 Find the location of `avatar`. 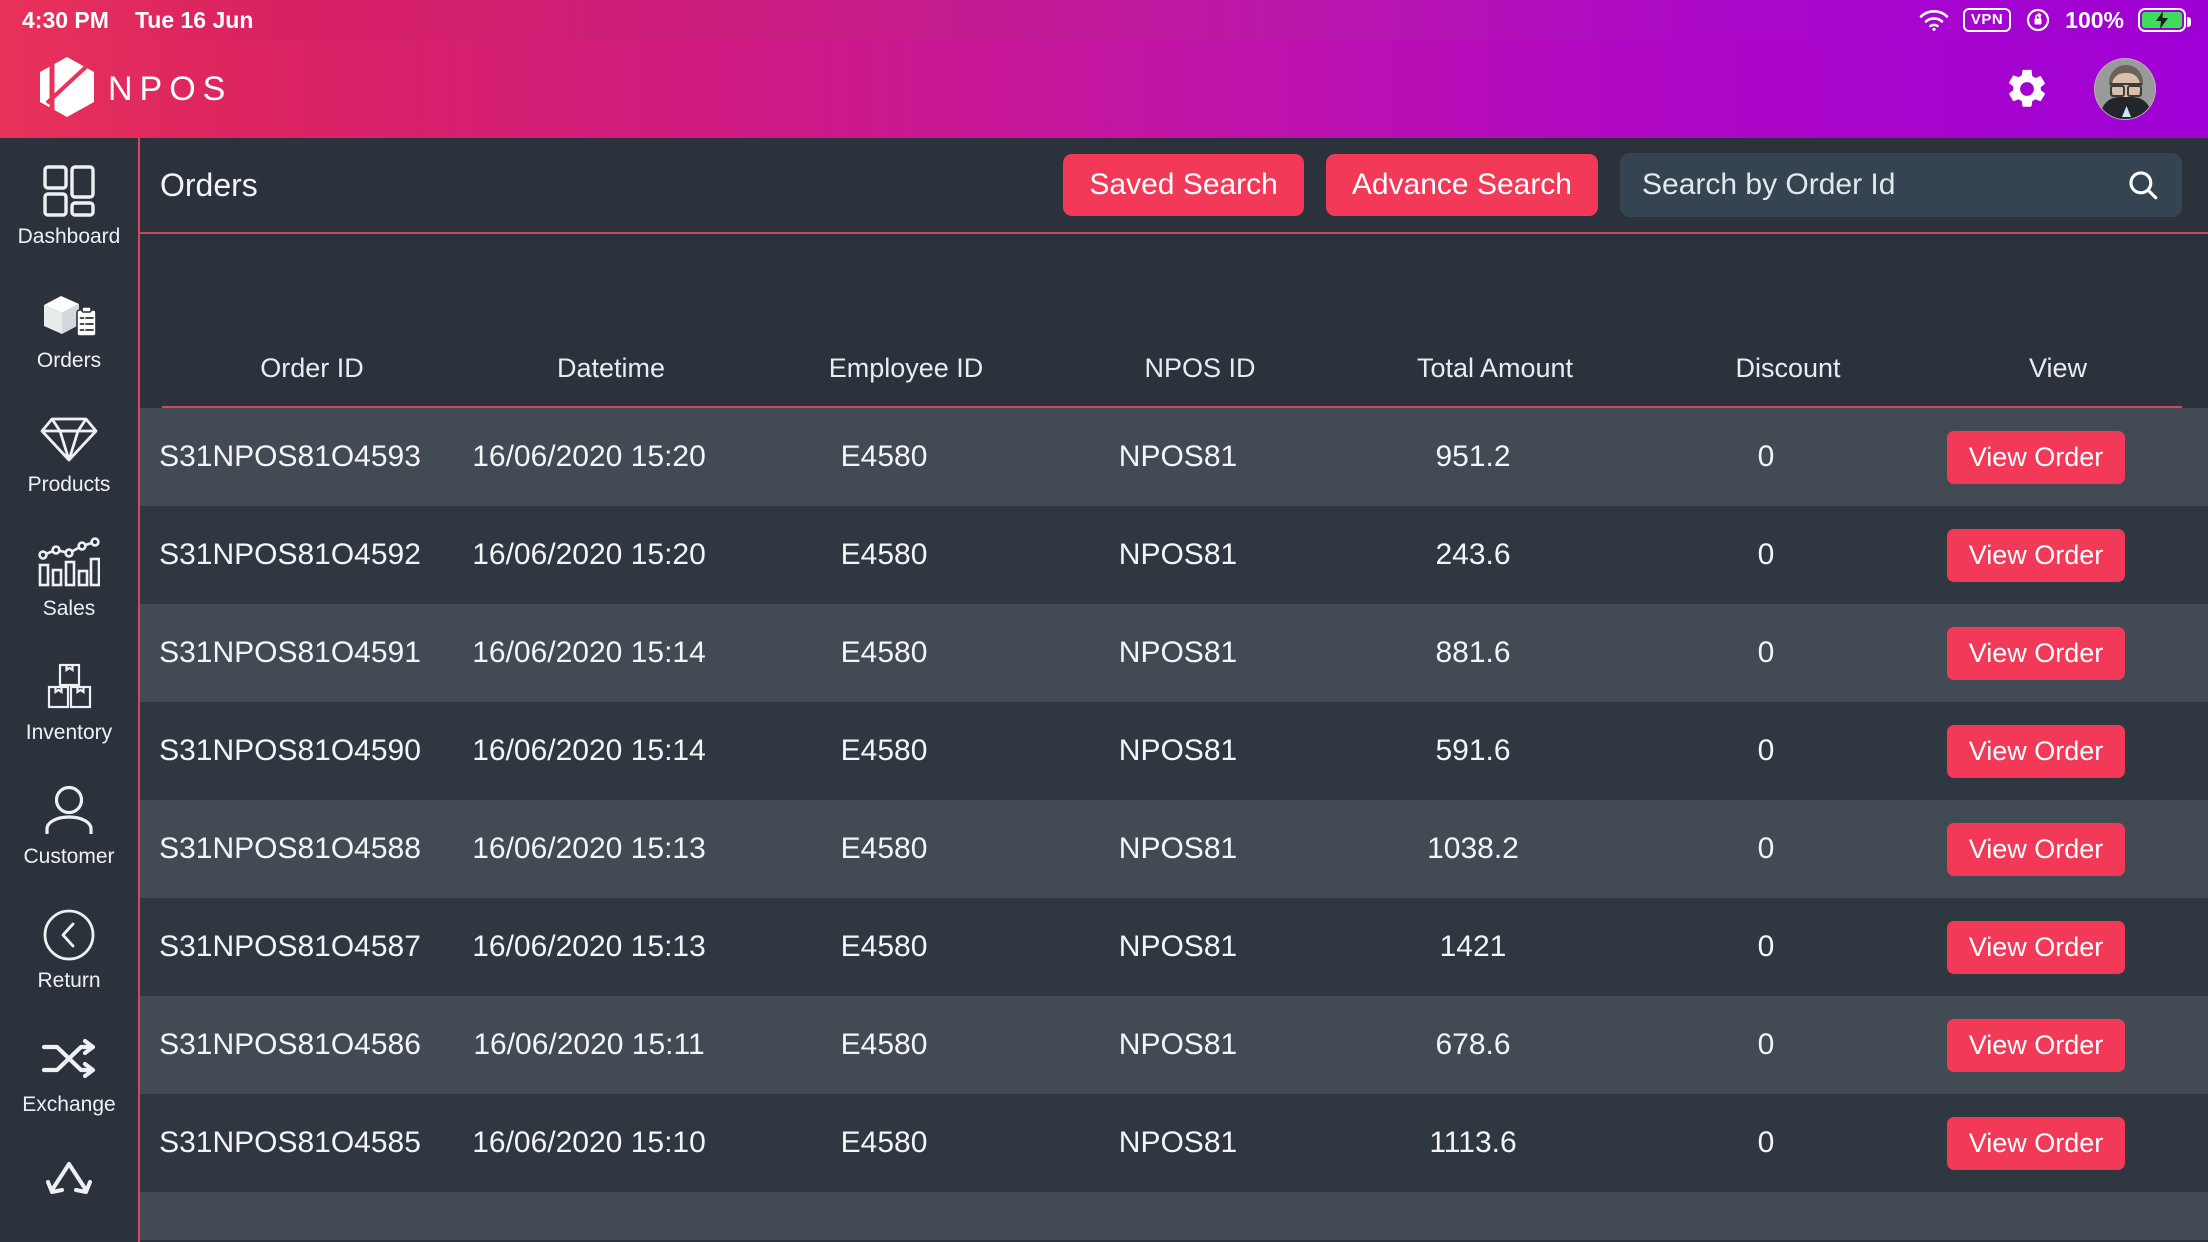

avatar is located at coordinates (2125, 89).